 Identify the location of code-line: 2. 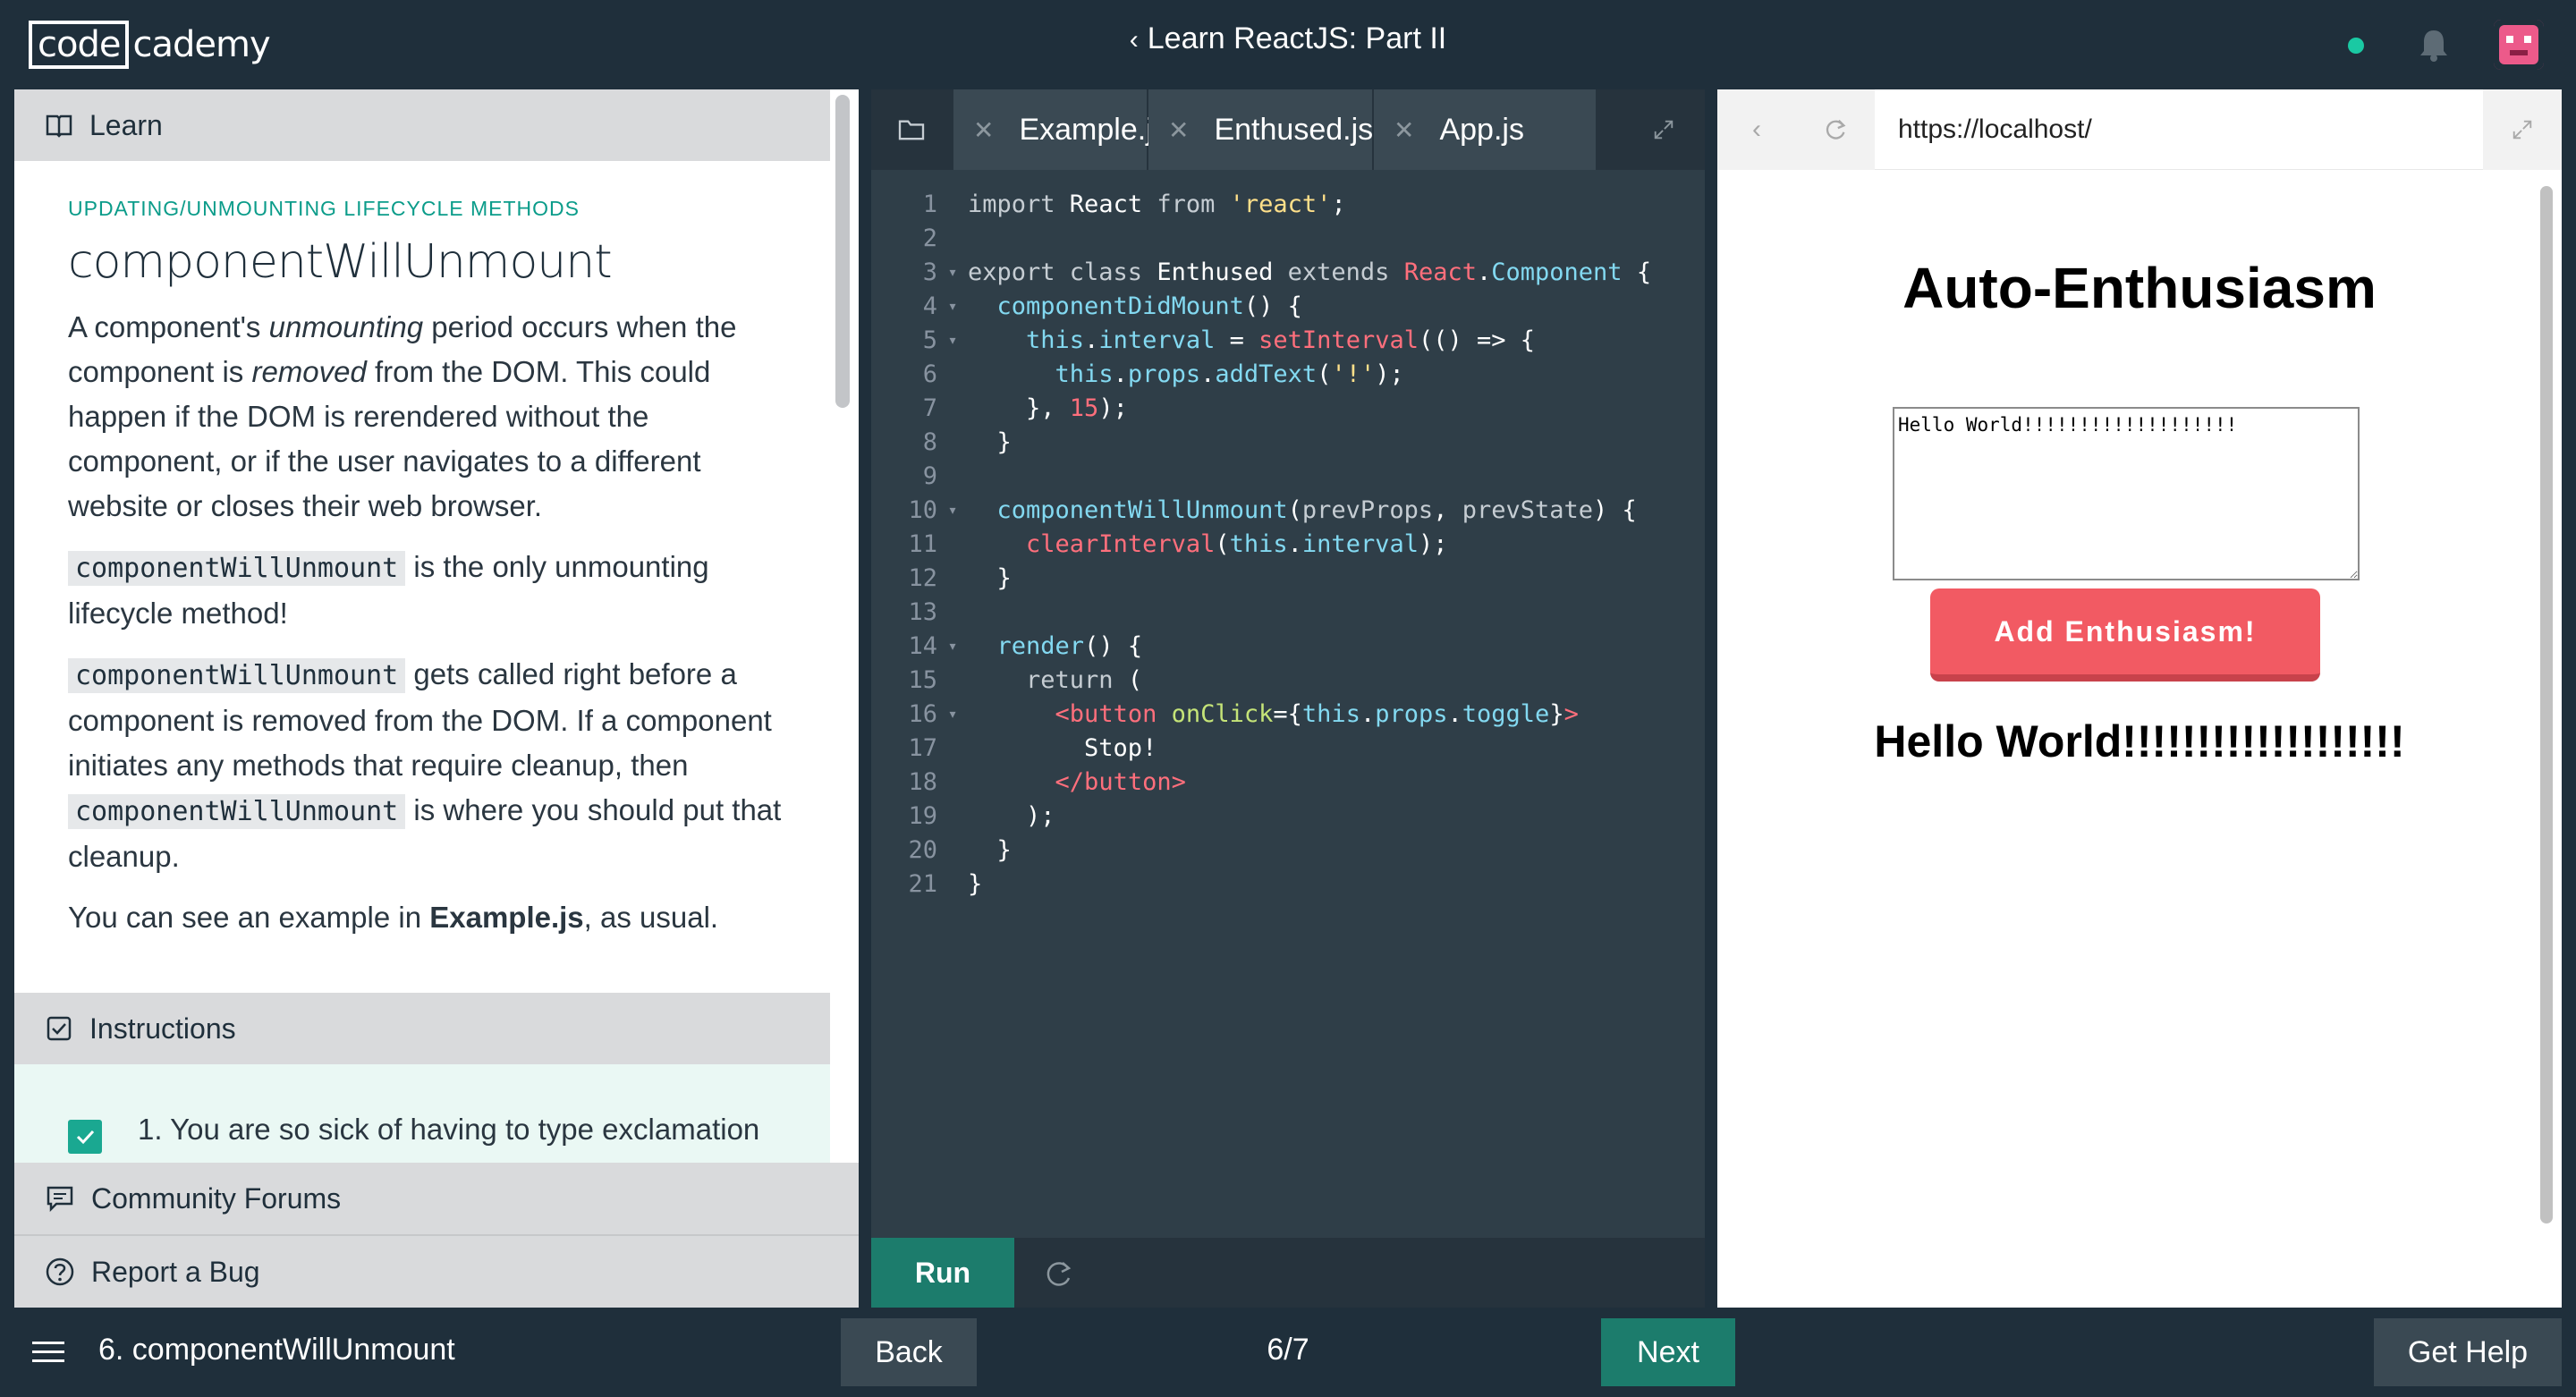
(1288, 239).